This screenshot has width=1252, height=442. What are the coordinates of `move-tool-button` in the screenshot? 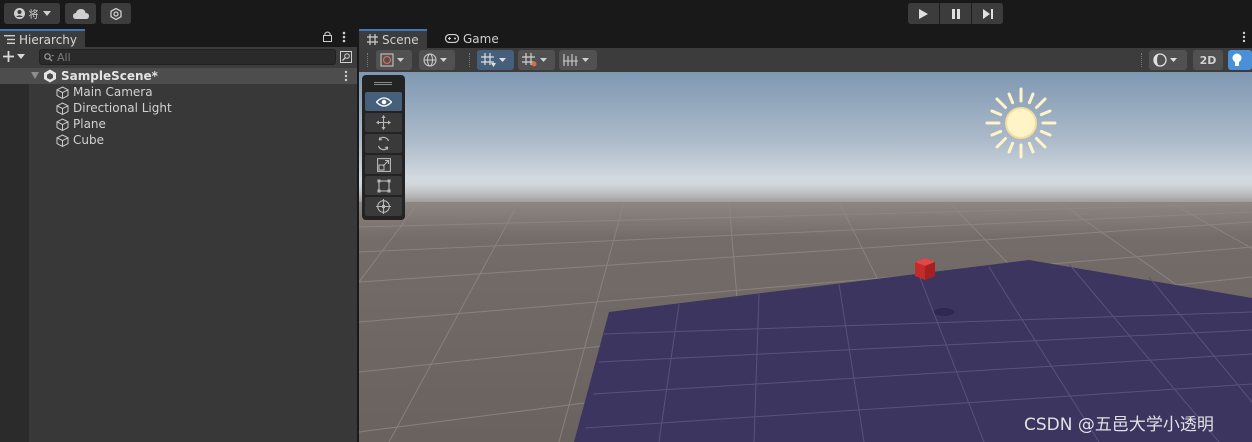 It's located at (383, 122).